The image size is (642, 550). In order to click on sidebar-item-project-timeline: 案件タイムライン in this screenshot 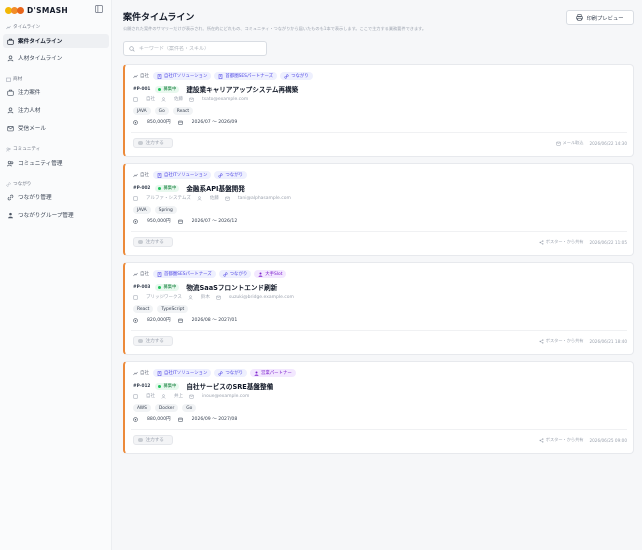, I will do `click(56, 41)`.